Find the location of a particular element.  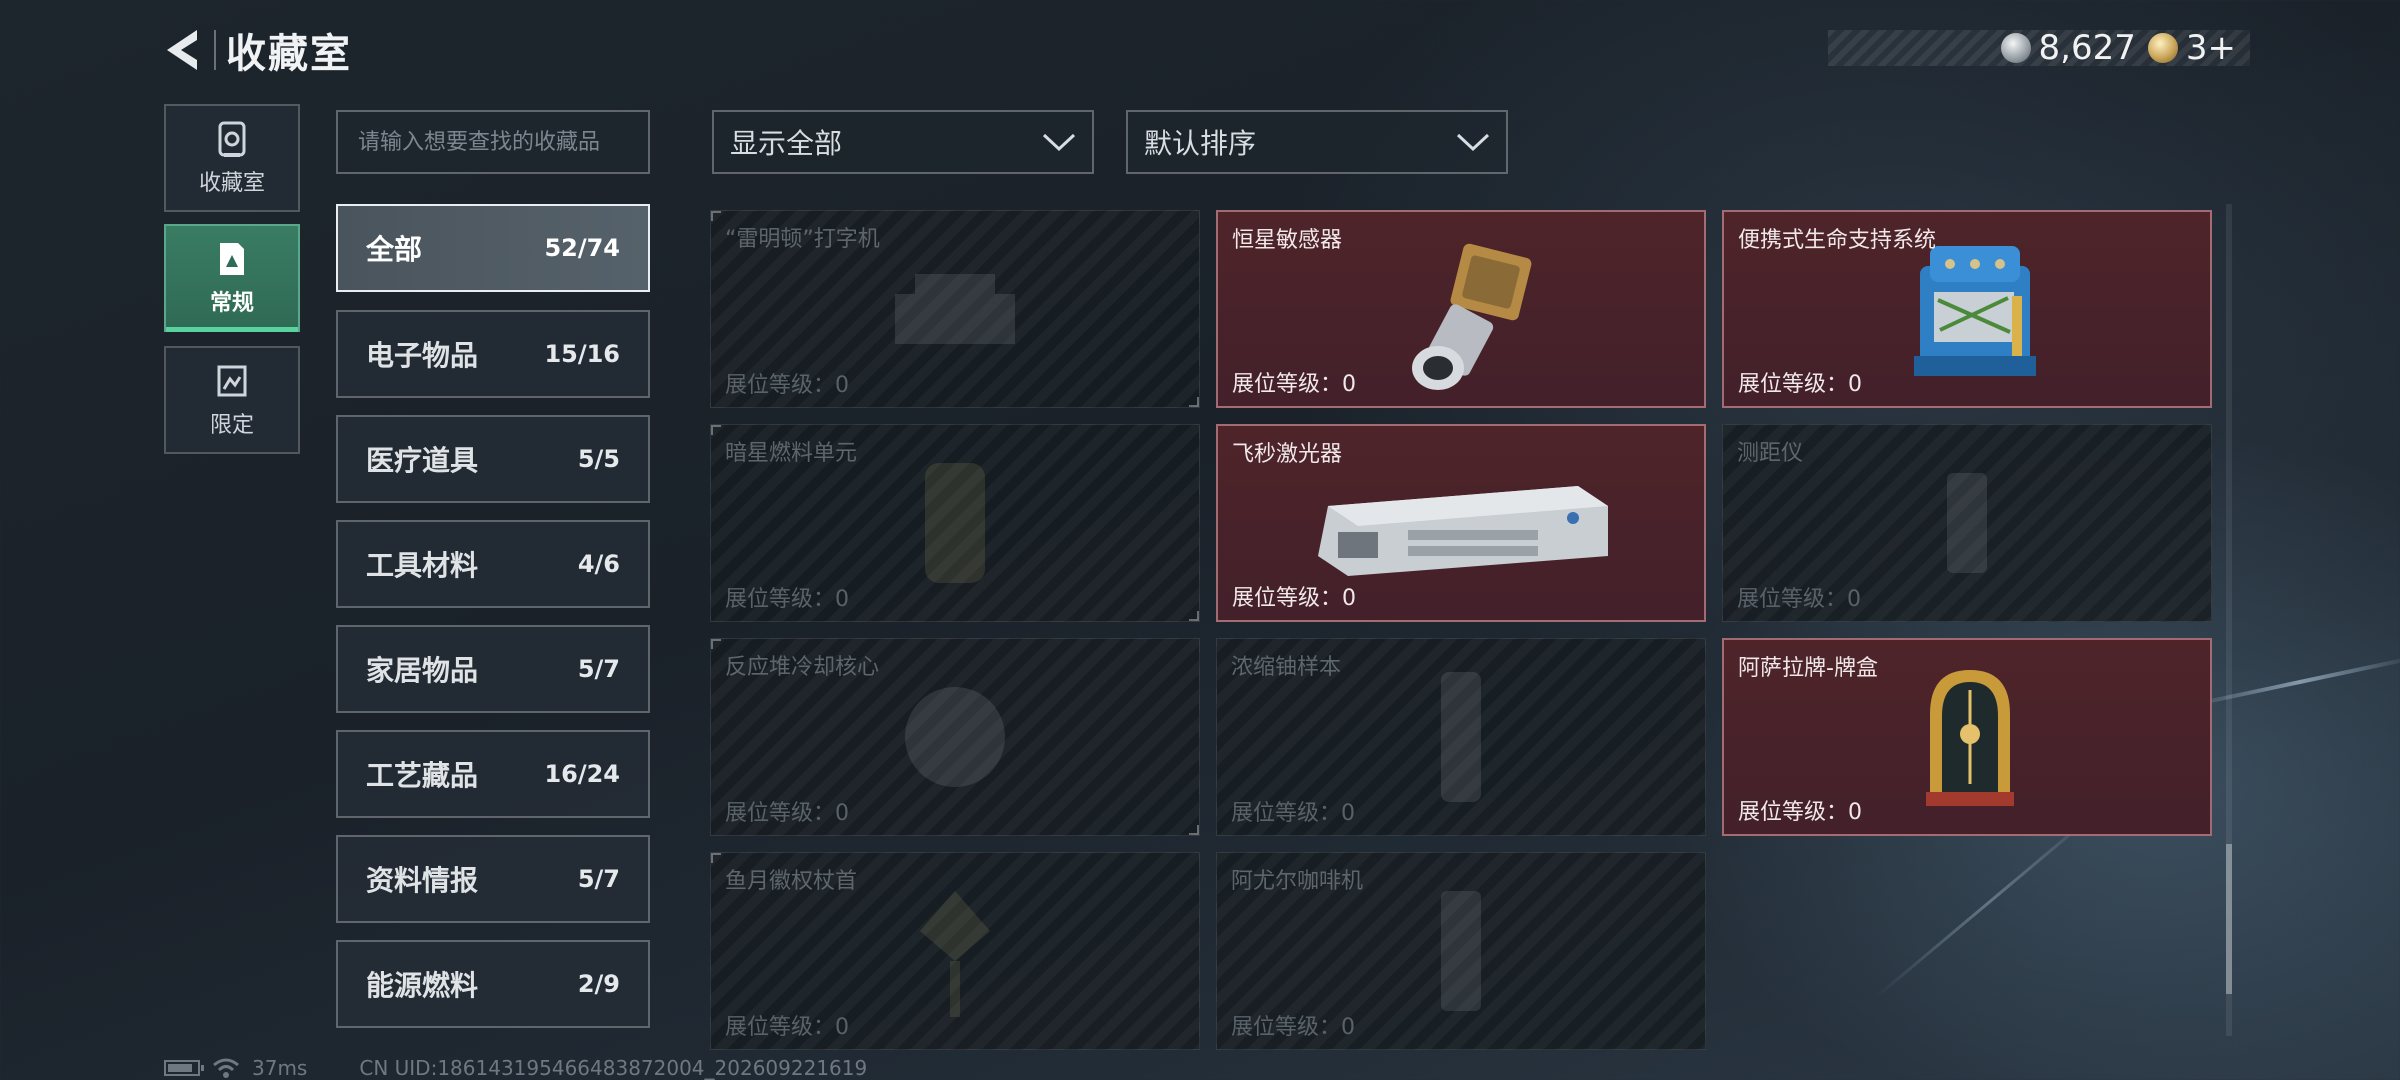

back-button is located at coordinates (183, 50).